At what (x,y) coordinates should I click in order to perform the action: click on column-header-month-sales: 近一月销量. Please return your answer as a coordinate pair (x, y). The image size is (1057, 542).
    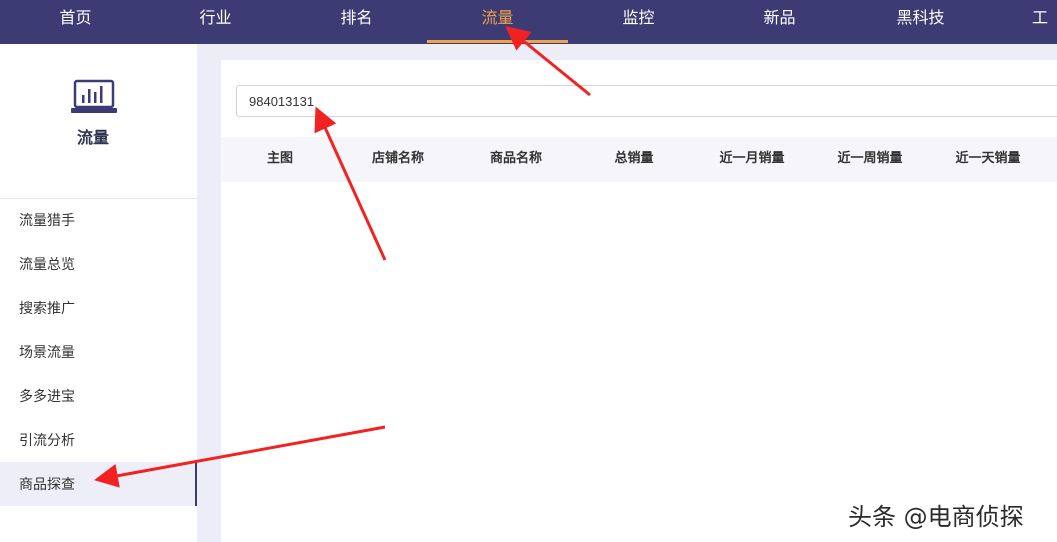
    Looking at the image, I should click on (752, 157).